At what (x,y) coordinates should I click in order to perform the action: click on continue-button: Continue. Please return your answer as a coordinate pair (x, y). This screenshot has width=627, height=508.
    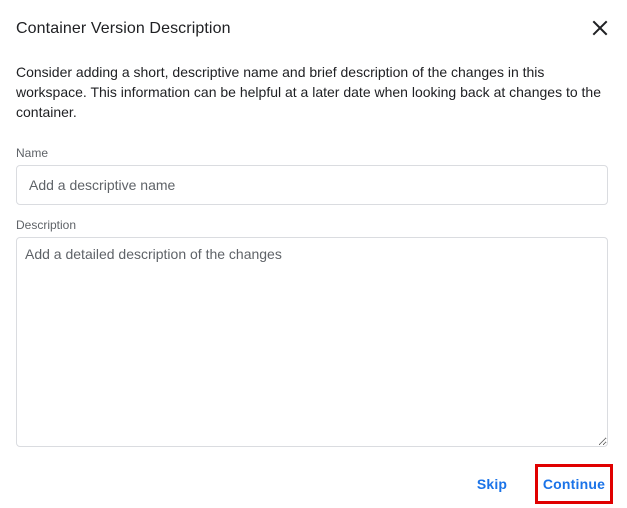
    Looking at the image, I should click on (574, 484).